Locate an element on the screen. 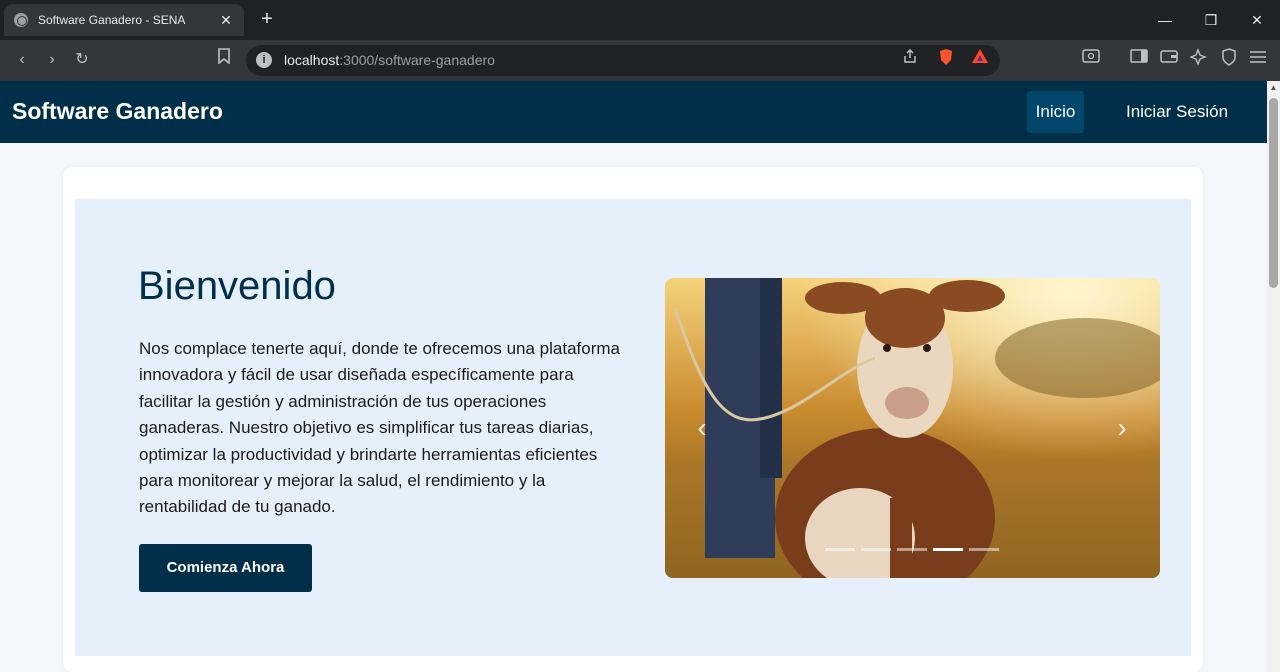 The height and width of the screenshot is (672, 1280). globe-icon is located at coordinates (21, 20).